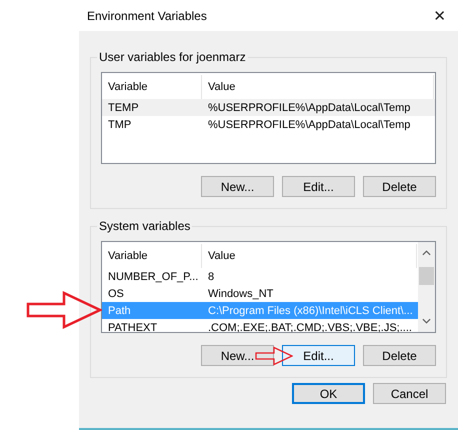 The image size is (458, 430). Describe the element at coordinates (260, 276) in the screenshot. I see `list-row: NUMBER_OF_P... 8` at that location.